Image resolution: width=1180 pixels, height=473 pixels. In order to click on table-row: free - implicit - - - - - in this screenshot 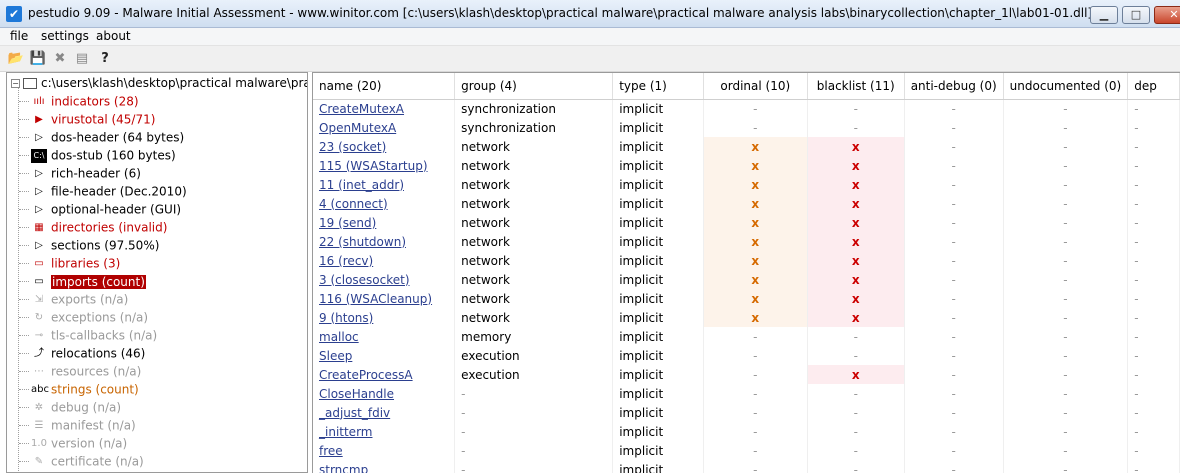, I will do `click(746, 450)`.